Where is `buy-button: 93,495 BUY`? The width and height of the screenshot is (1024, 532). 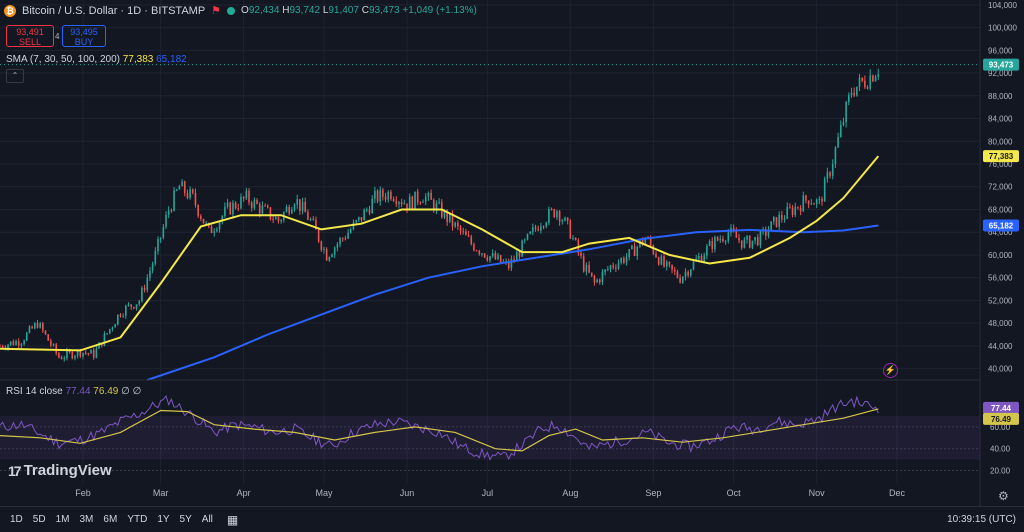 buy-button: 93,495 BUY is located at coordinates (84, 36).